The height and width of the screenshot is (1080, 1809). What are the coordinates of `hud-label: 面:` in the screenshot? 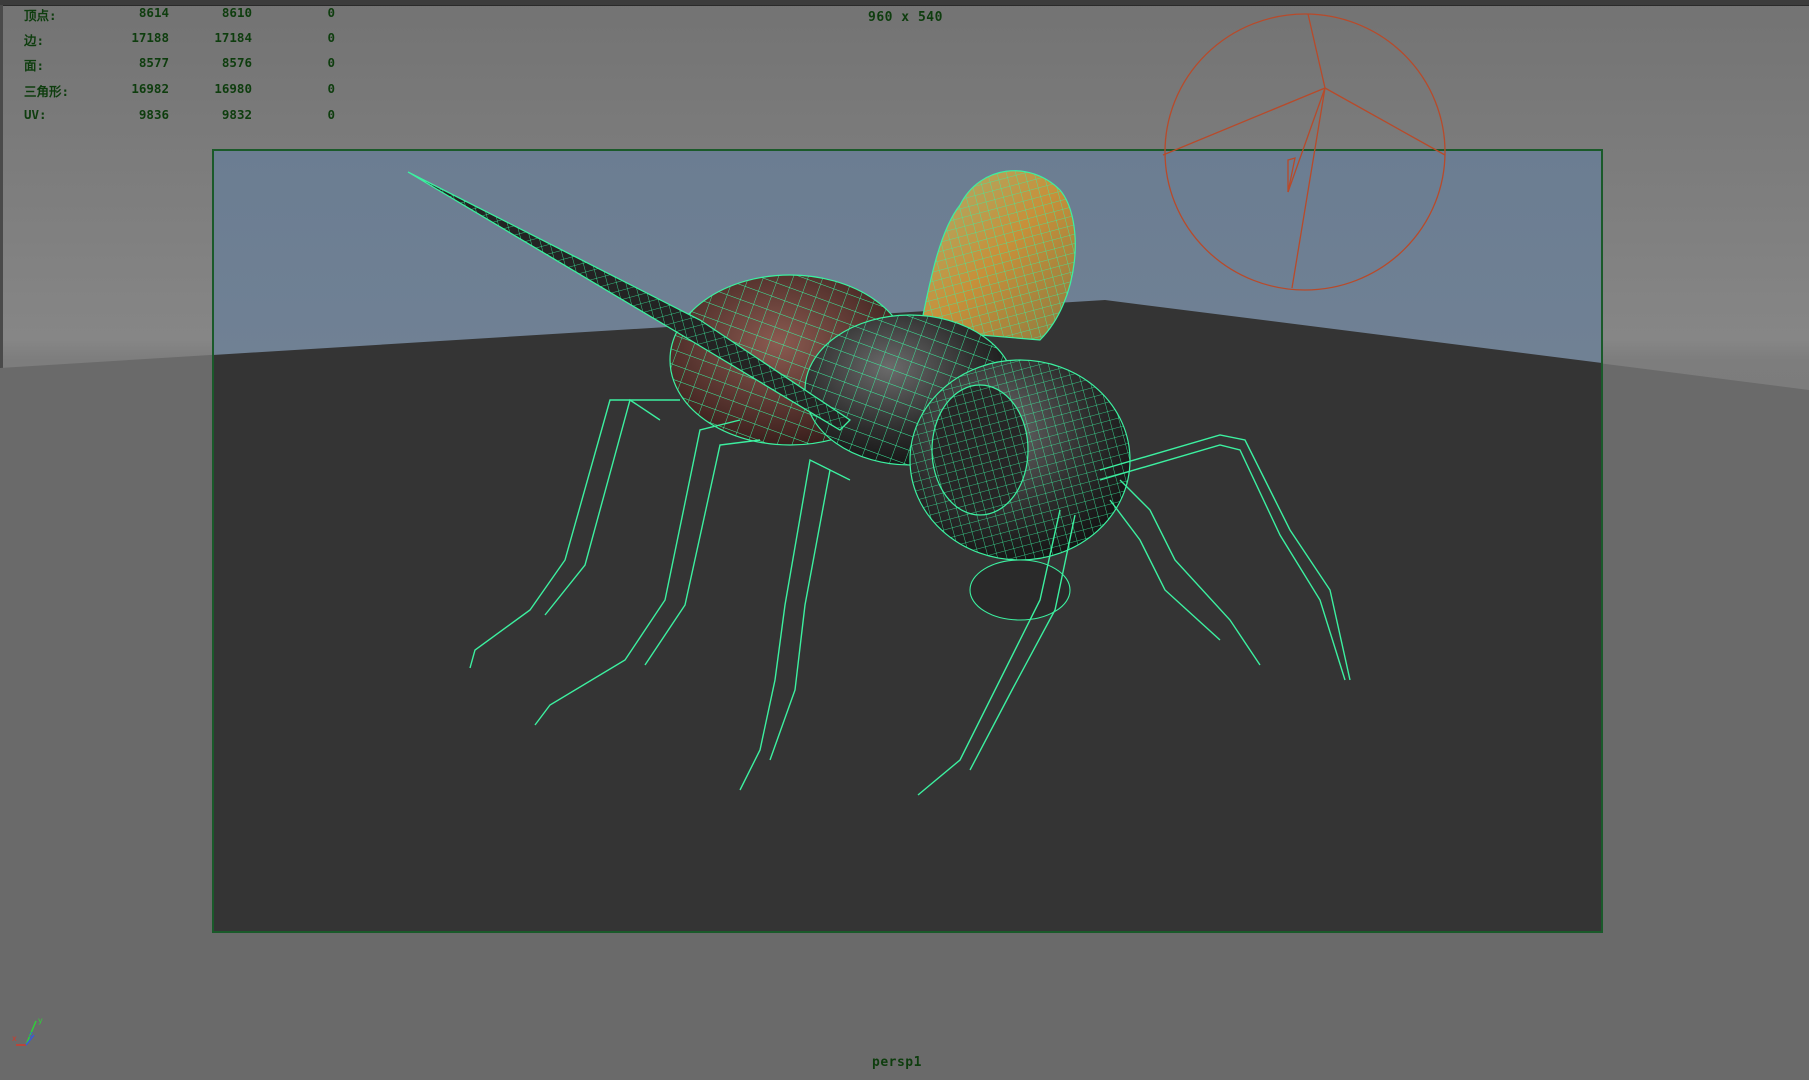 It's located at (34, 65).